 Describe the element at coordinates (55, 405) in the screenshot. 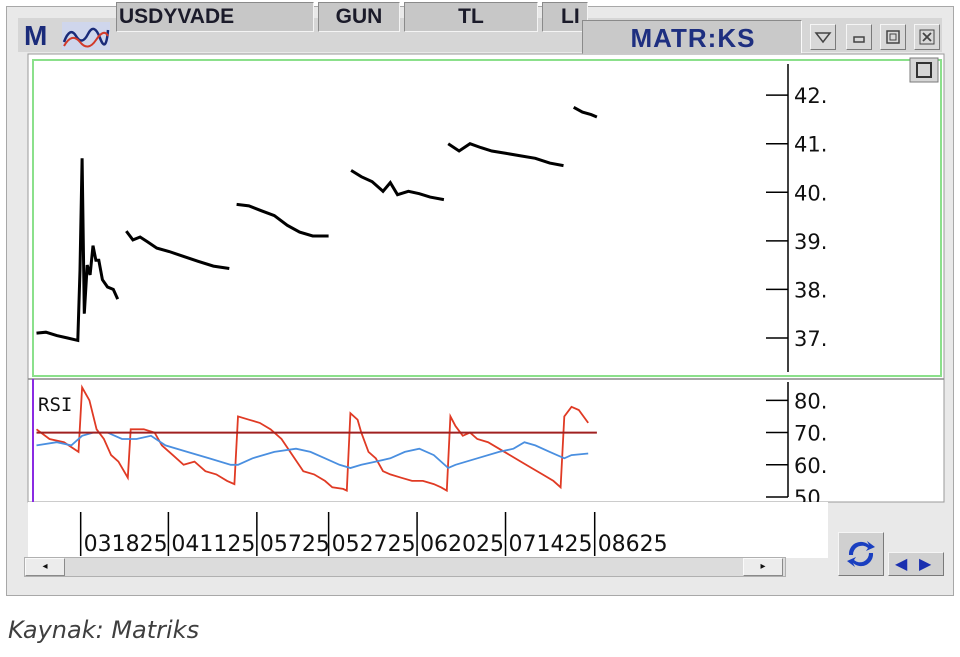

I see `rsi-label: RSI` at that location.